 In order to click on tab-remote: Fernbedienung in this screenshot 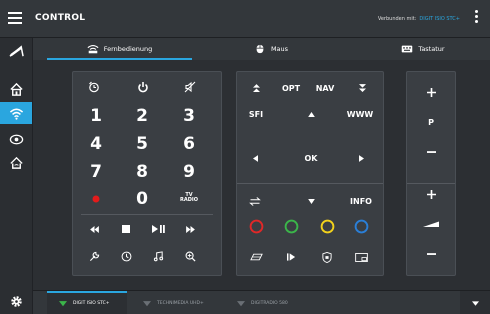, I will do `click(119, 49)`.